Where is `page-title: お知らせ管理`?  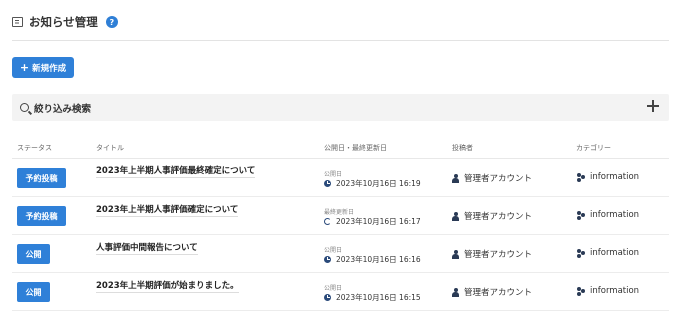 page-title: お知らせ管理 is located at coordinates (63, 22).